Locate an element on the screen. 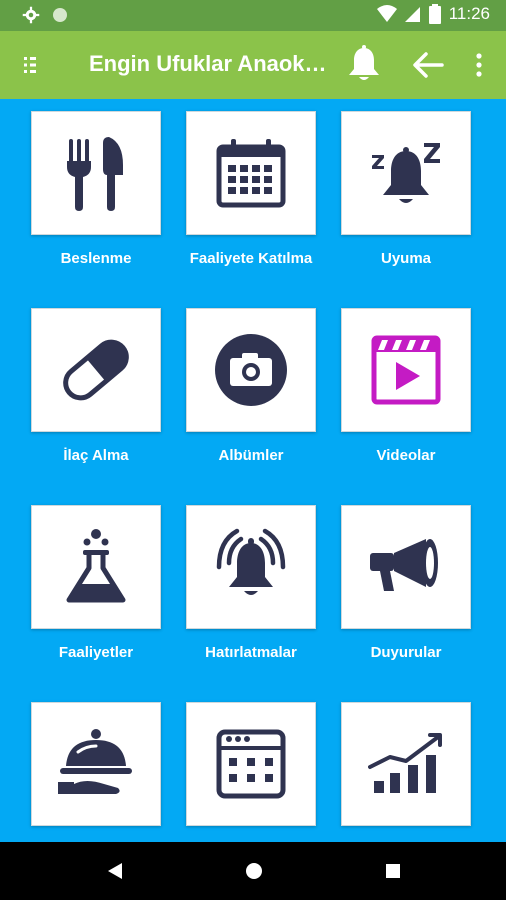 Image resolution: width=506 pixels, height=900 pixels. tile-label: İlaç Alma is located at coordinates (96, 455).